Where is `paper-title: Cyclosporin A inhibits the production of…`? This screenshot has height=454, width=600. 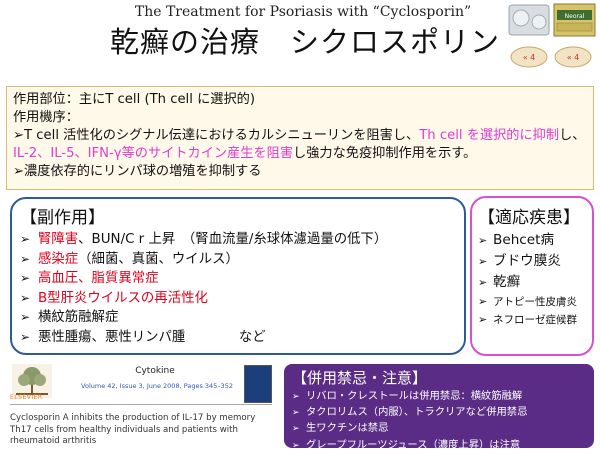 paper-title: Cyclosporin A inhibits the production of… is located at coordinates (133, 429).